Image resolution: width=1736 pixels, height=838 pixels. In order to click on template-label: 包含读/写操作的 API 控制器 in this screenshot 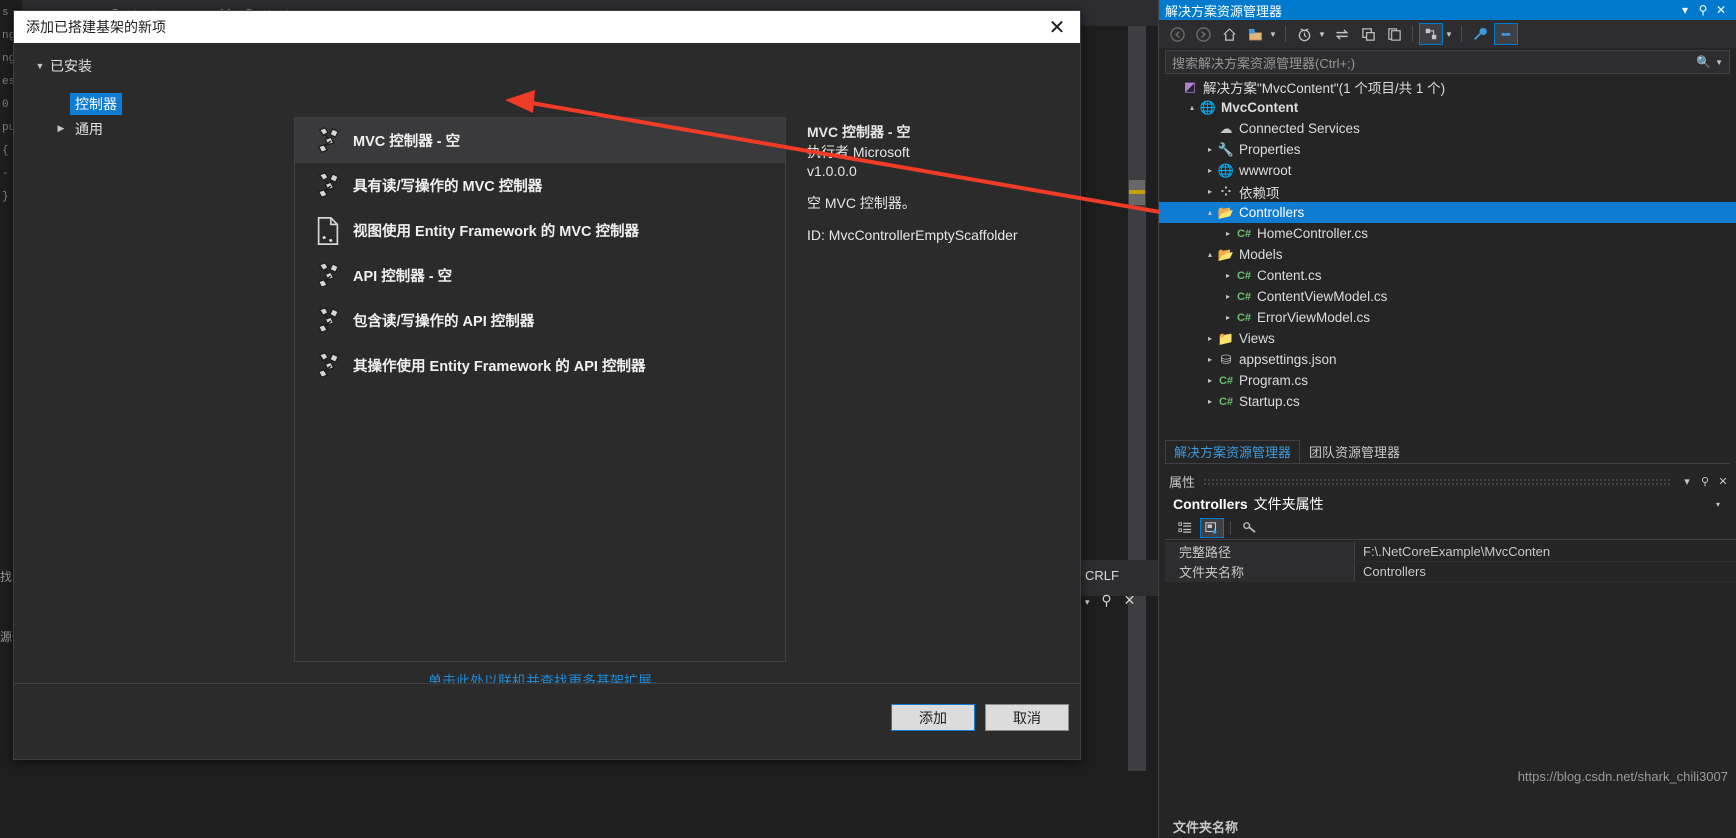, I will do `click(444, 322)`.